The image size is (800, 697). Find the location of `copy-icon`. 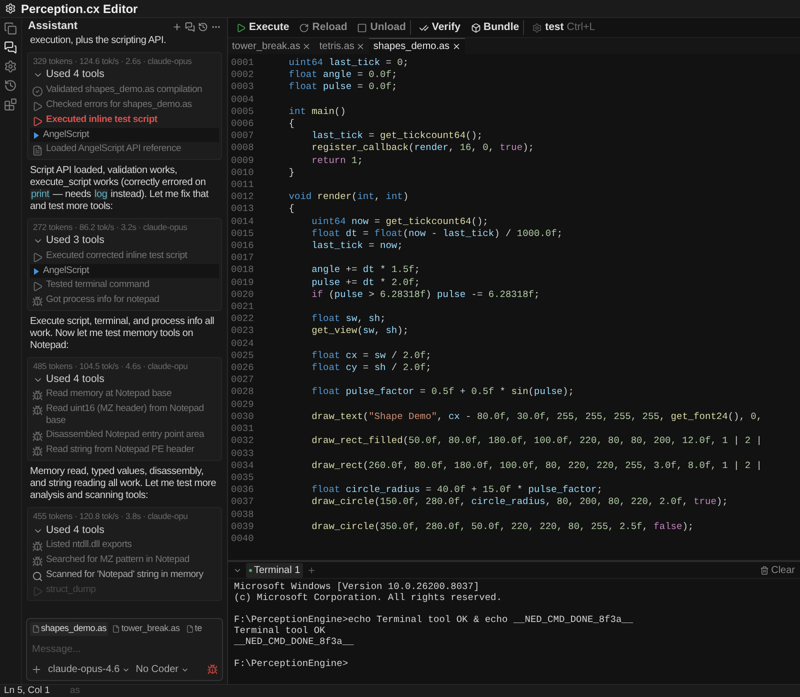

copy-icon is located at coordinates (10, 28).